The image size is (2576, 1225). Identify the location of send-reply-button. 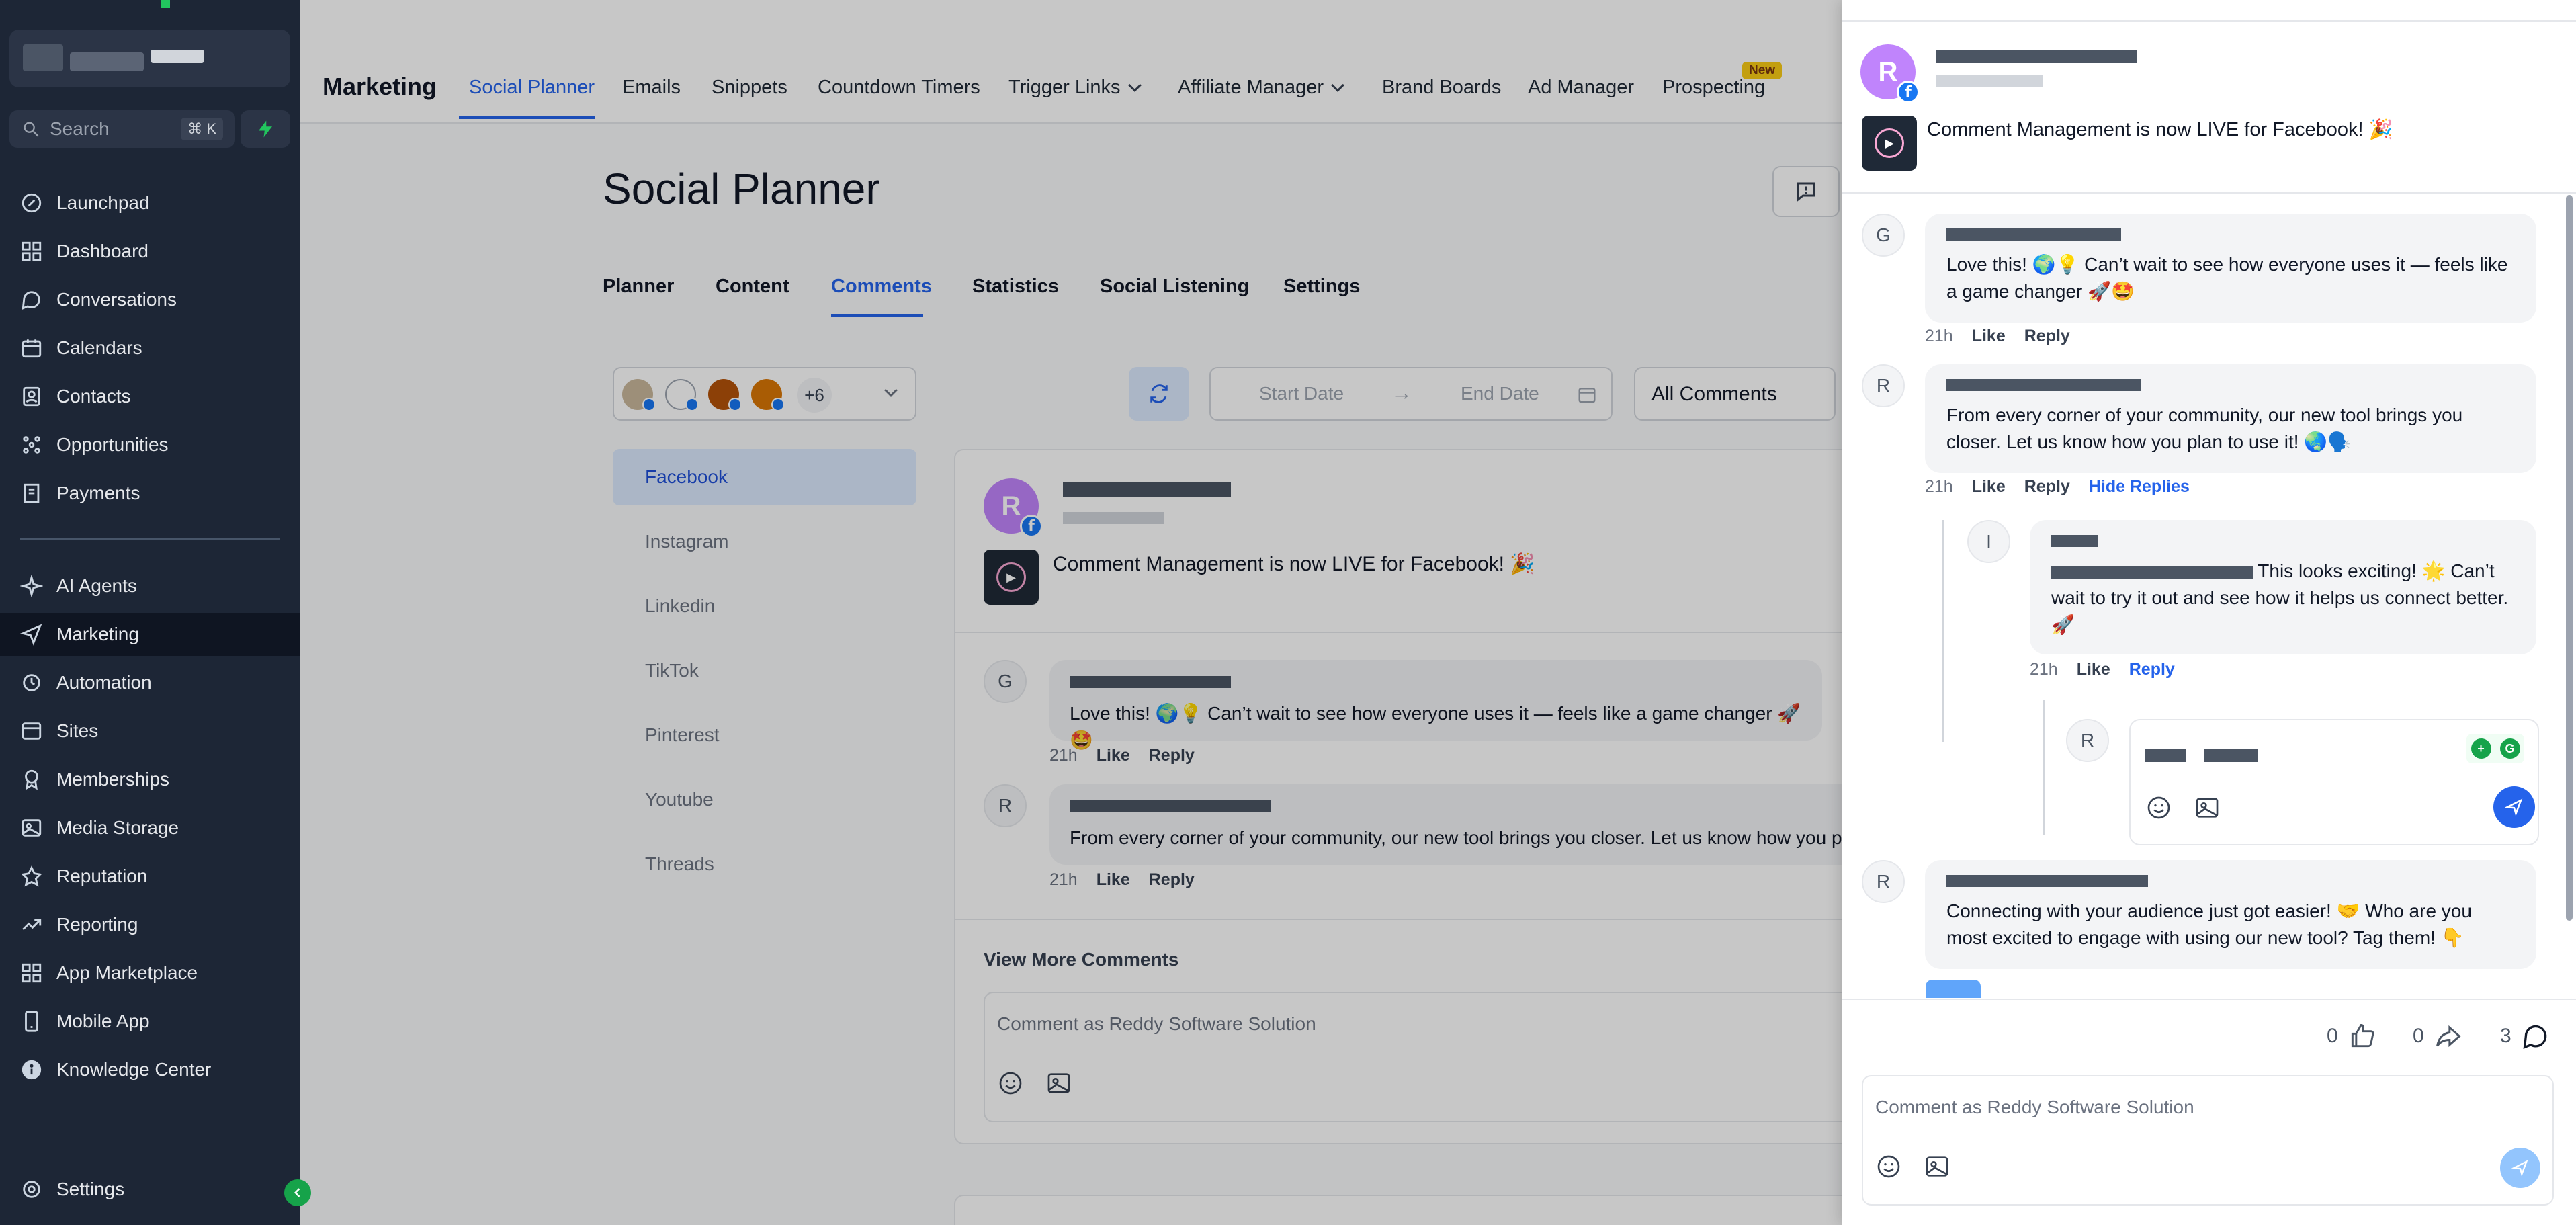
(2514, 807).